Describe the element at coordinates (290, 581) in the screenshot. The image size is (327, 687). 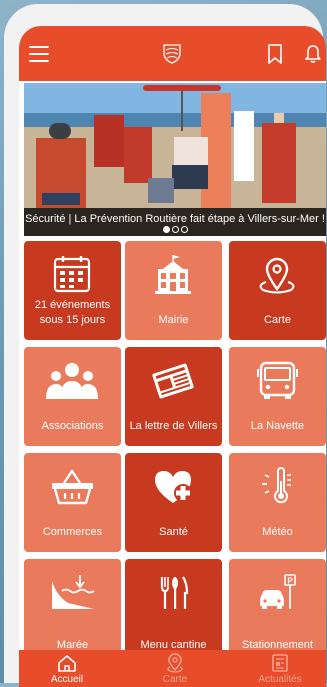
I see `svg-text: P` at that location.